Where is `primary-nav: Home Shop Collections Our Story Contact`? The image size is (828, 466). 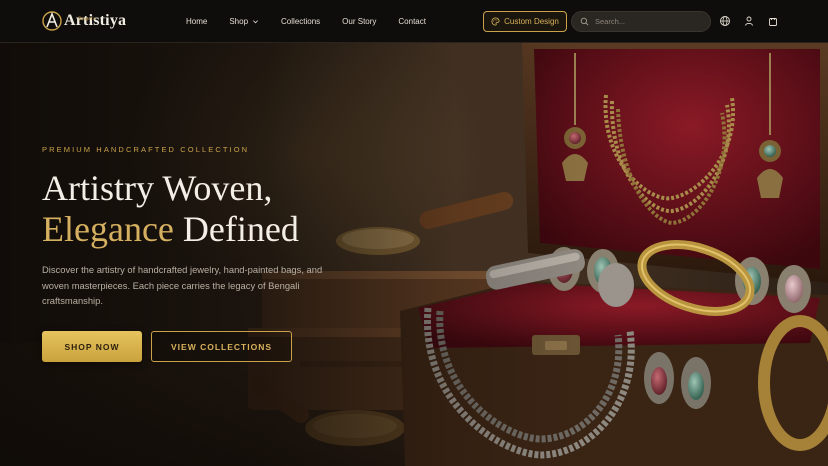
primary-nav: Home Shop Collections Our Story Contact is located at coordinates (317, 21).